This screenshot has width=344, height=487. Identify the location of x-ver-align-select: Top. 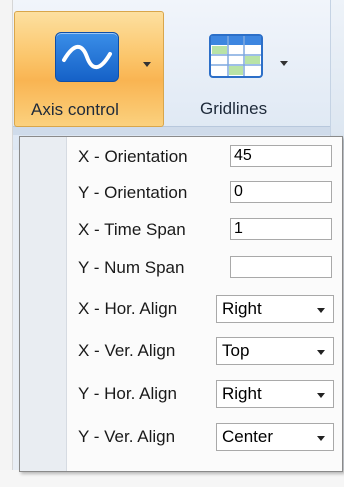
(275, 351).